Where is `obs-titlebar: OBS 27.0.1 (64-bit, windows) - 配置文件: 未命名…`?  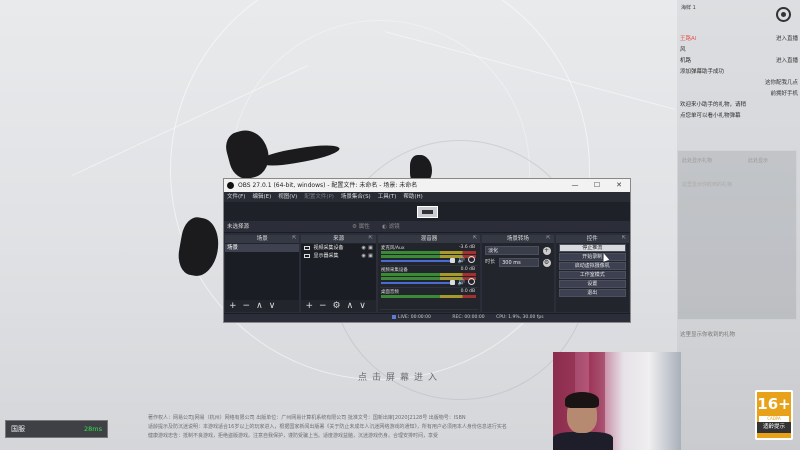
obs-titlebar: OBS 27.0.1 (64-bit, windows) - 配置文件: 未命名… is located at coordinates (427, 185).